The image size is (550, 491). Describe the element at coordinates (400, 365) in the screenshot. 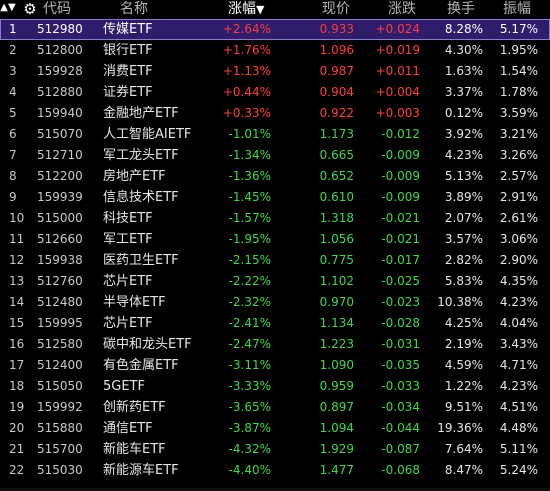

I see `row-change: -0.035` at that location.